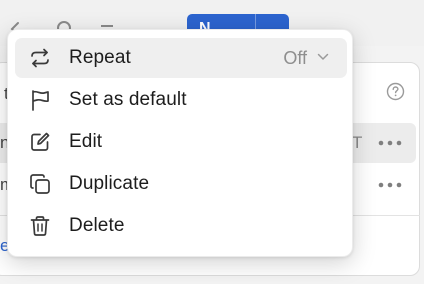  What do you see at coordinates (100, 57) in the screenshot?
I see `menu-item-label: Repeat` at bounding box center [100, 57].